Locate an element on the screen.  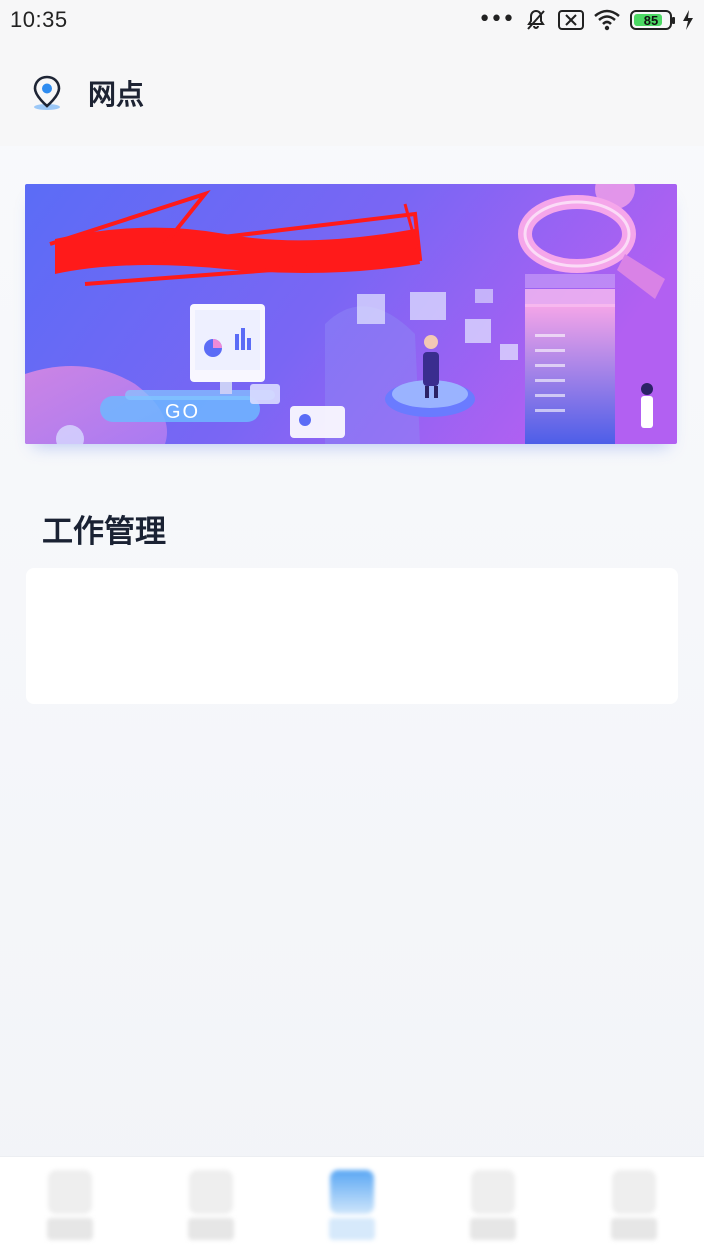
tab-3-label is located at coordinates (351, 1228).